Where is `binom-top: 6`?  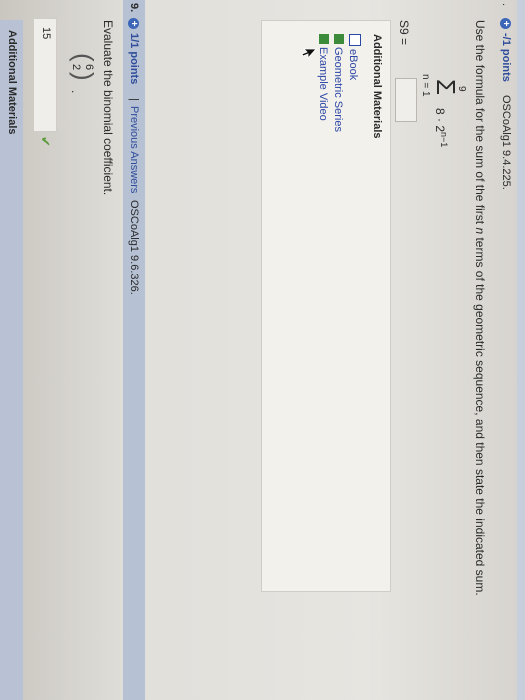 binom-top: 6 is located at coordinates (89, 67).